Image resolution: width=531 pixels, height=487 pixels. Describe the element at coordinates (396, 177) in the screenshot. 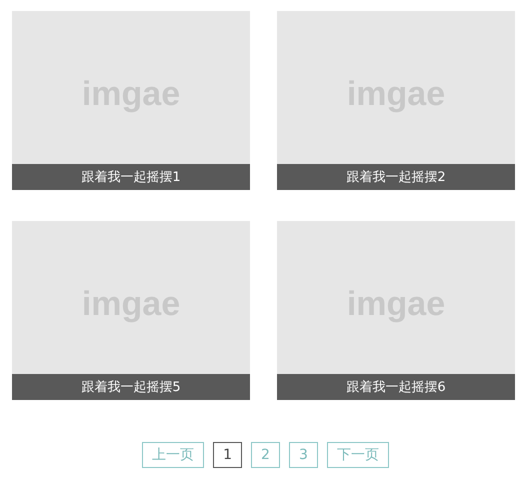

I see `card-caption: 跟着我一起摇摆2` at that location.